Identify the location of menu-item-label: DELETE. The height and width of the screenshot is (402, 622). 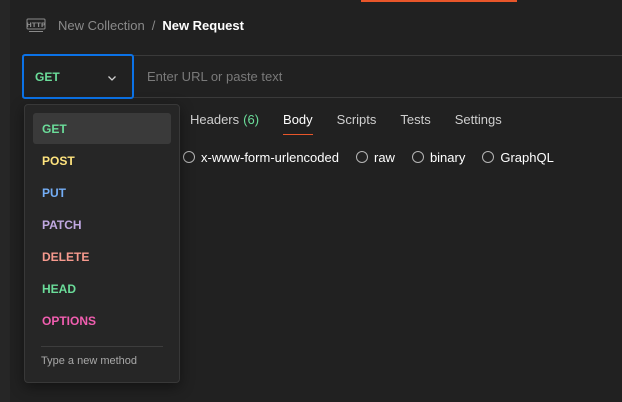
(66, 256).